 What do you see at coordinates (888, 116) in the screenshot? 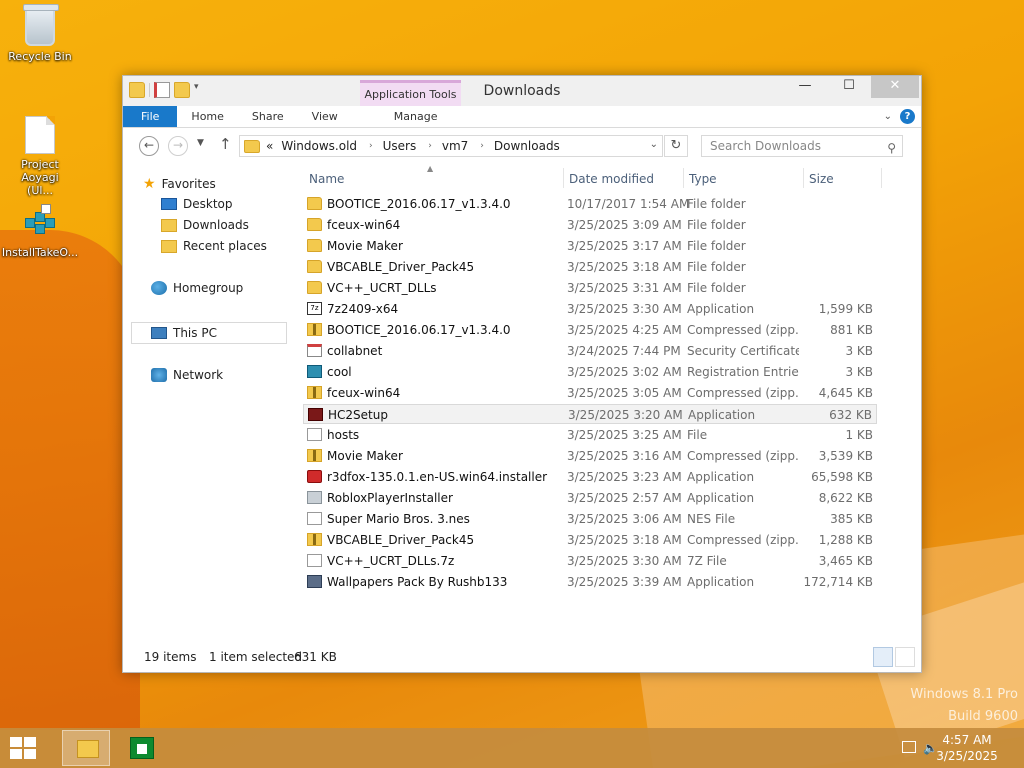
I see `expand-ribbon-icon: ⌄` at bounding box center [888, 116].